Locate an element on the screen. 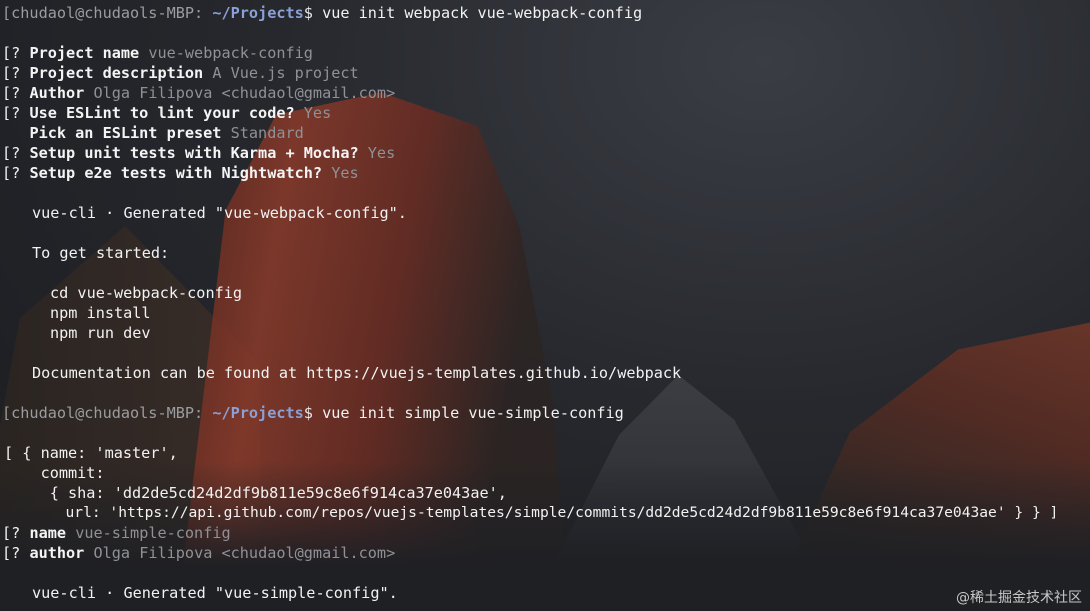 This screenshot has width=1090, height=611. question-line: [? Project description A Vue.js project is located at coordinates (180, 73).